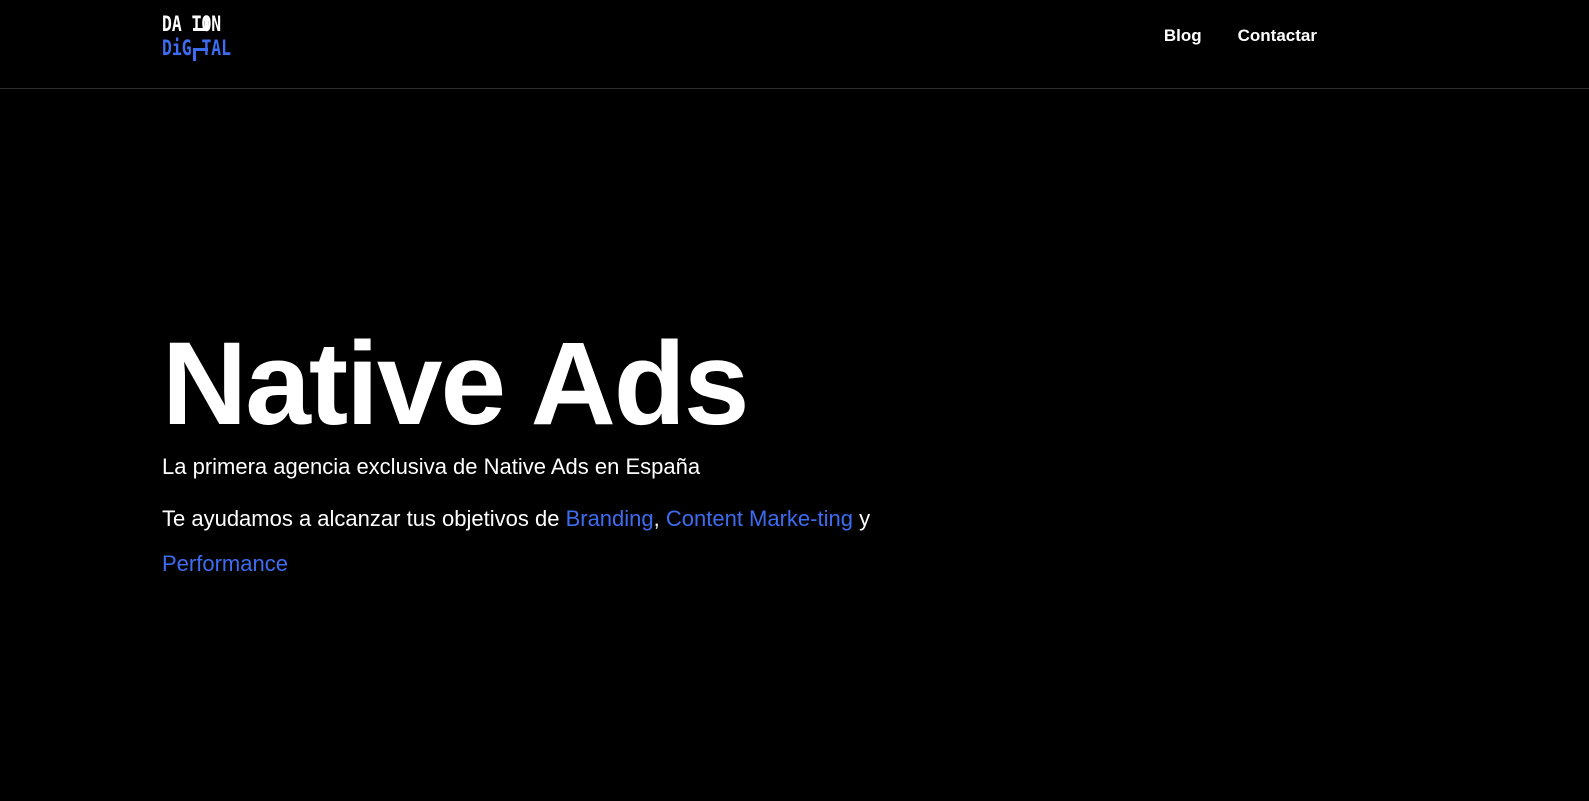  Describe the element at coordinates (1183, 36) in the screenshot. I see `nav-link-blog: Blog` at that location.